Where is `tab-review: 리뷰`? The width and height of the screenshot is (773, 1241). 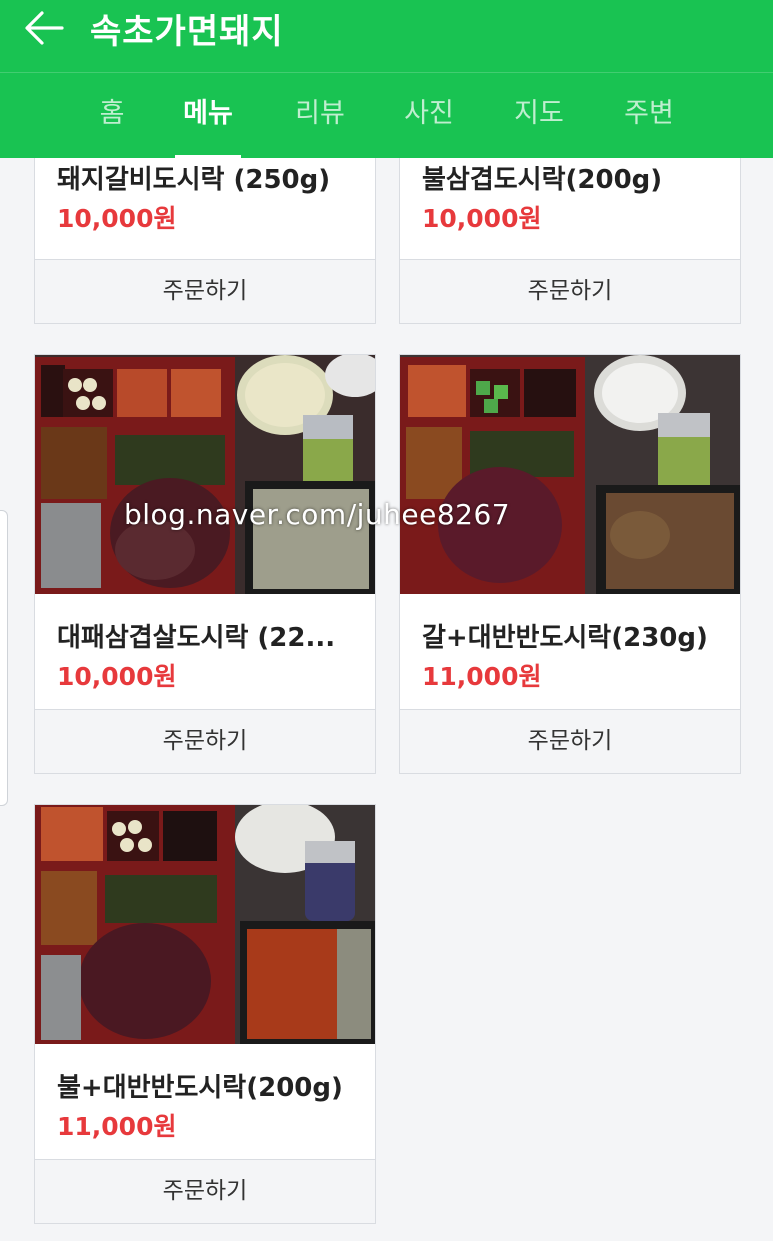
tab-review: 리뷰 is located at coordinates (320, 116).